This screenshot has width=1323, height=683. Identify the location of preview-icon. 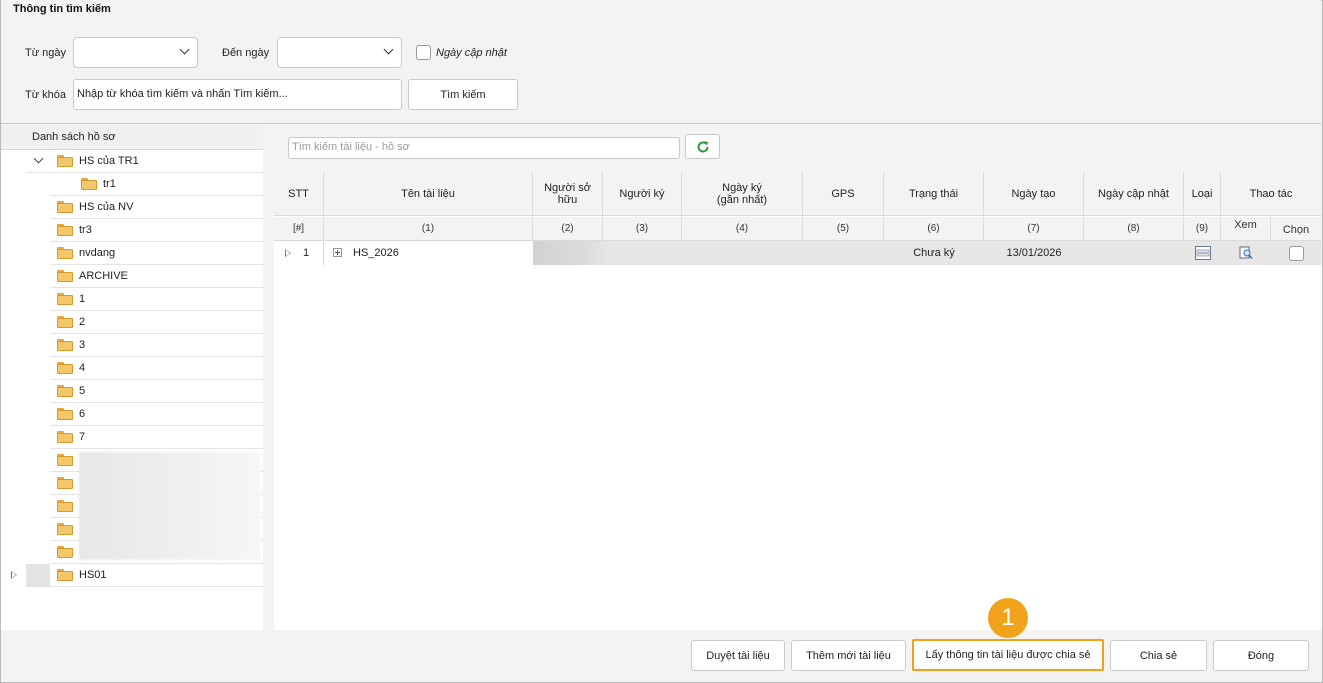
(1246, 252).